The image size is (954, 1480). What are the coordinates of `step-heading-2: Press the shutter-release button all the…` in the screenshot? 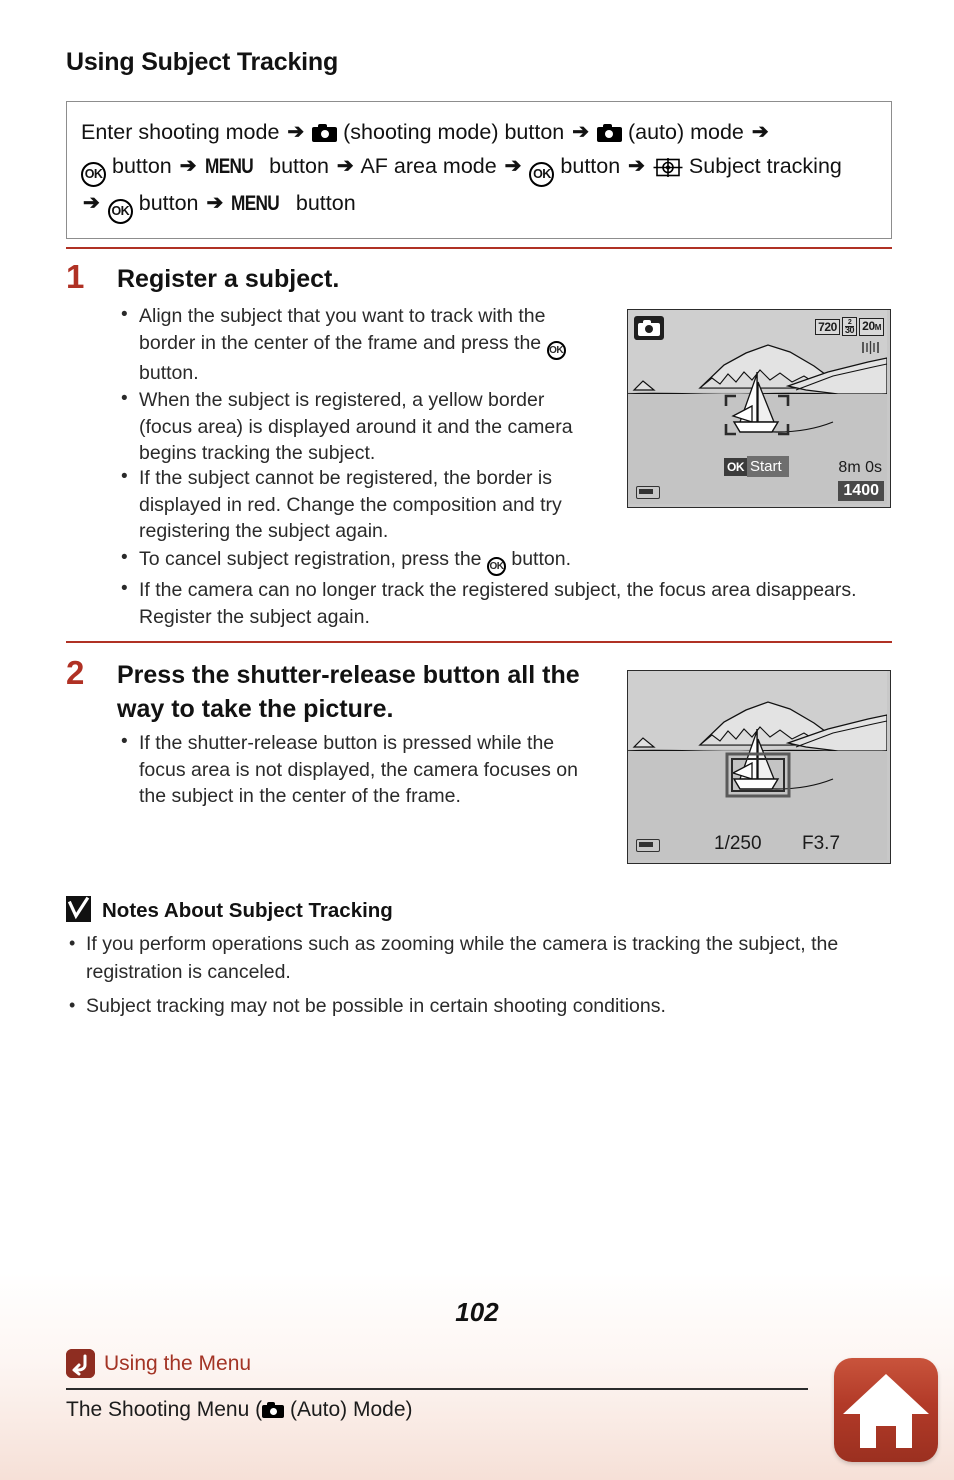 It's located at (348, 692).